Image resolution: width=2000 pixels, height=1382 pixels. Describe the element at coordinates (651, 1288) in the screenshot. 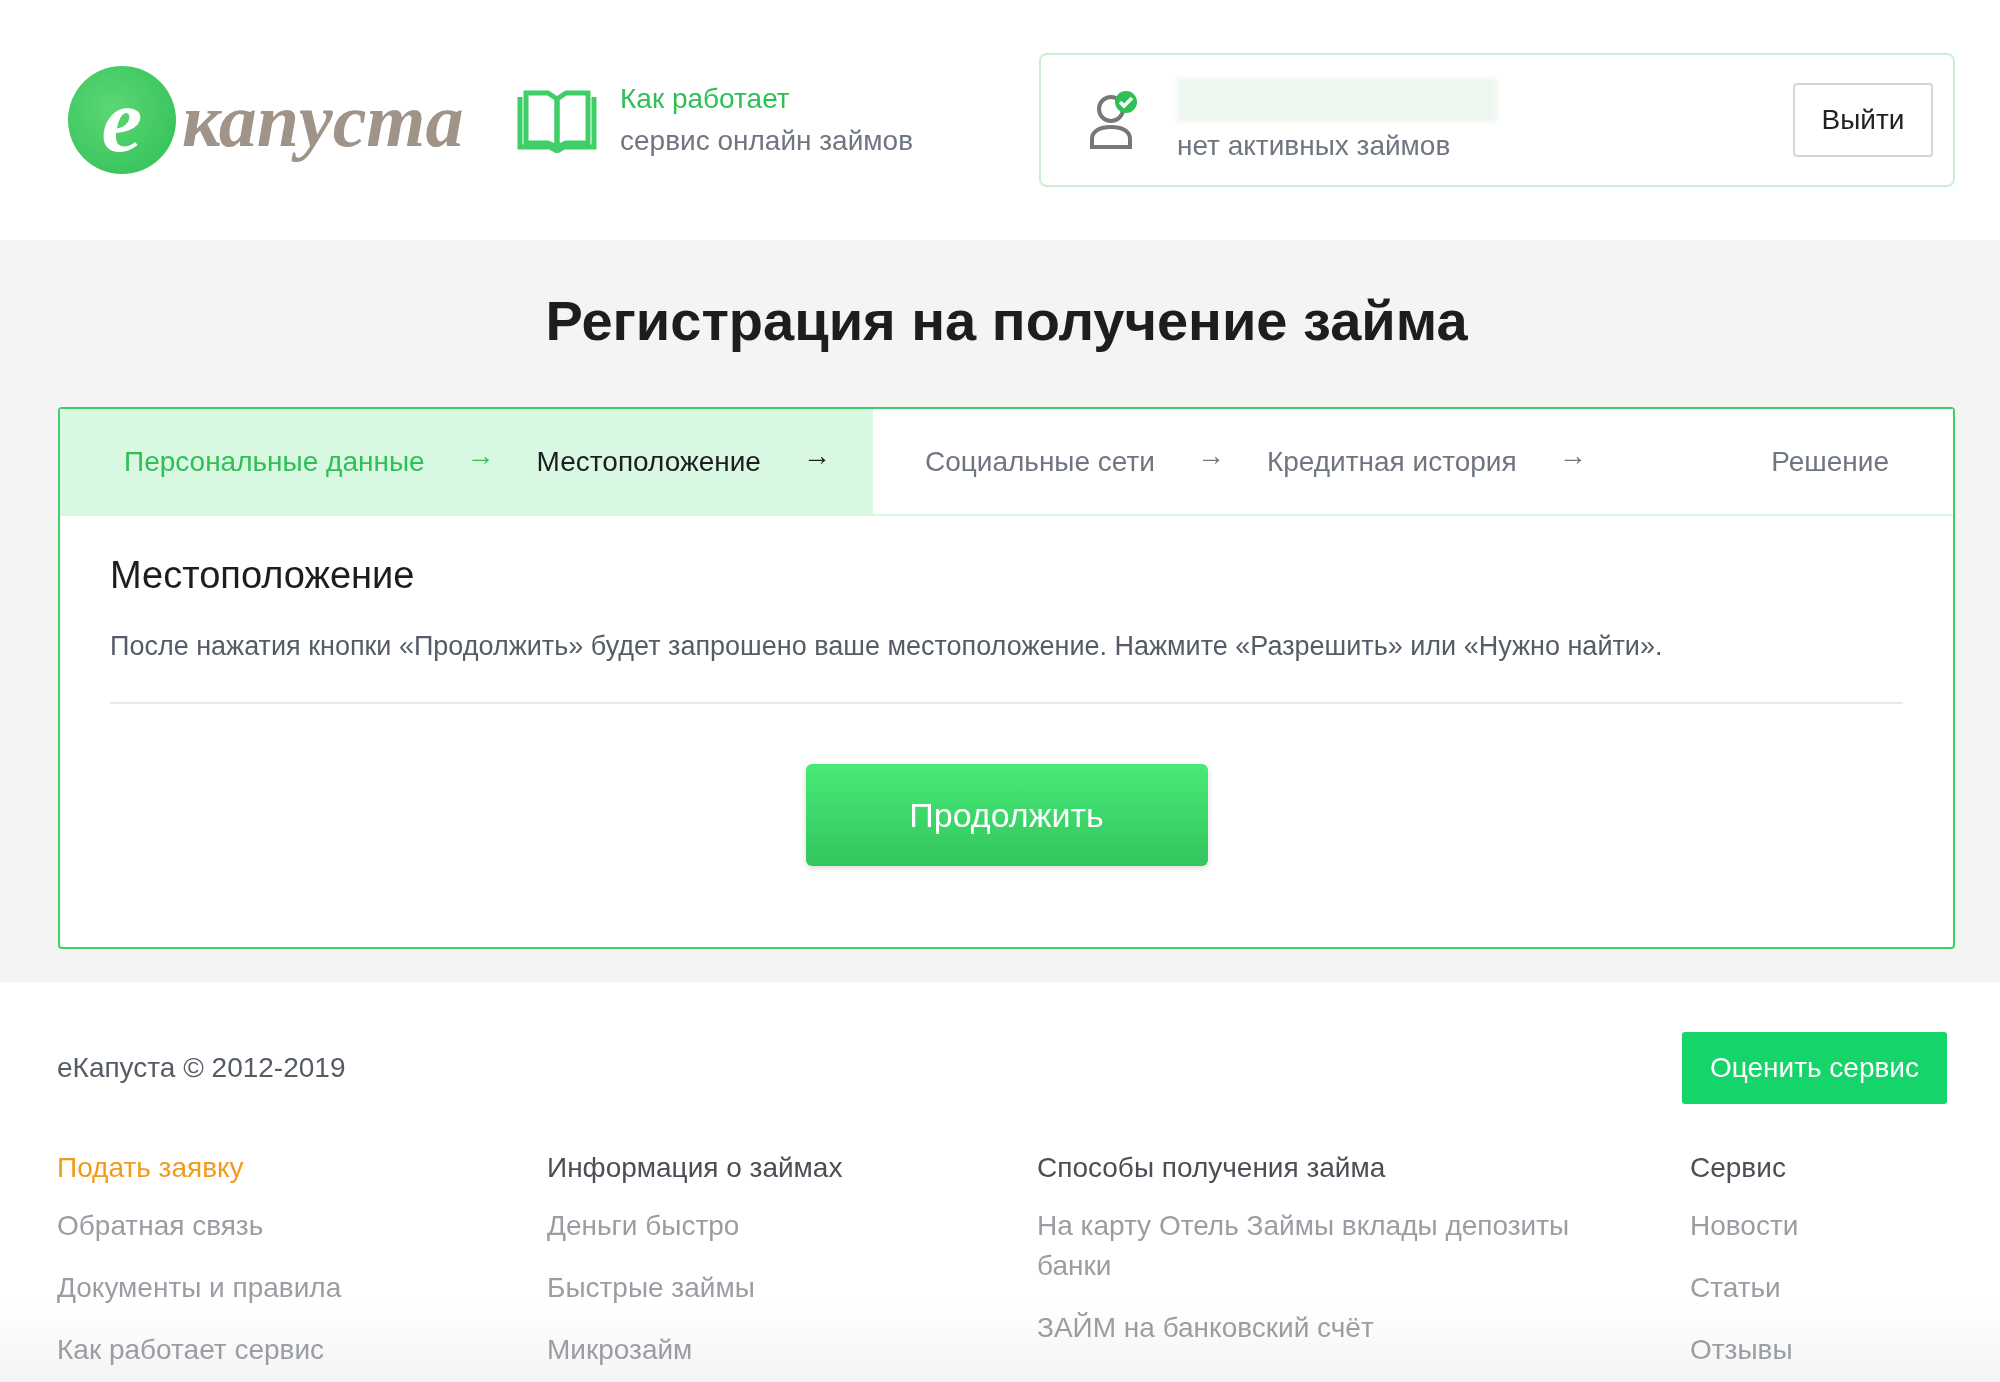

I see `footer-link: Быстрые займы` at that location.